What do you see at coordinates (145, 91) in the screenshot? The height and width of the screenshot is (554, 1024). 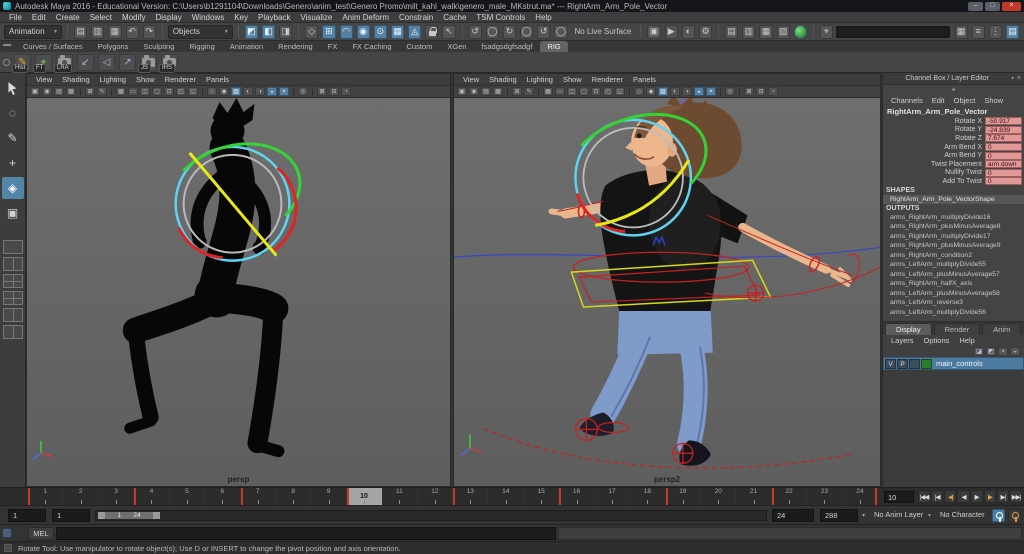 I see `resolution-gate-icon: ◫` at bounding box center [145, 91].